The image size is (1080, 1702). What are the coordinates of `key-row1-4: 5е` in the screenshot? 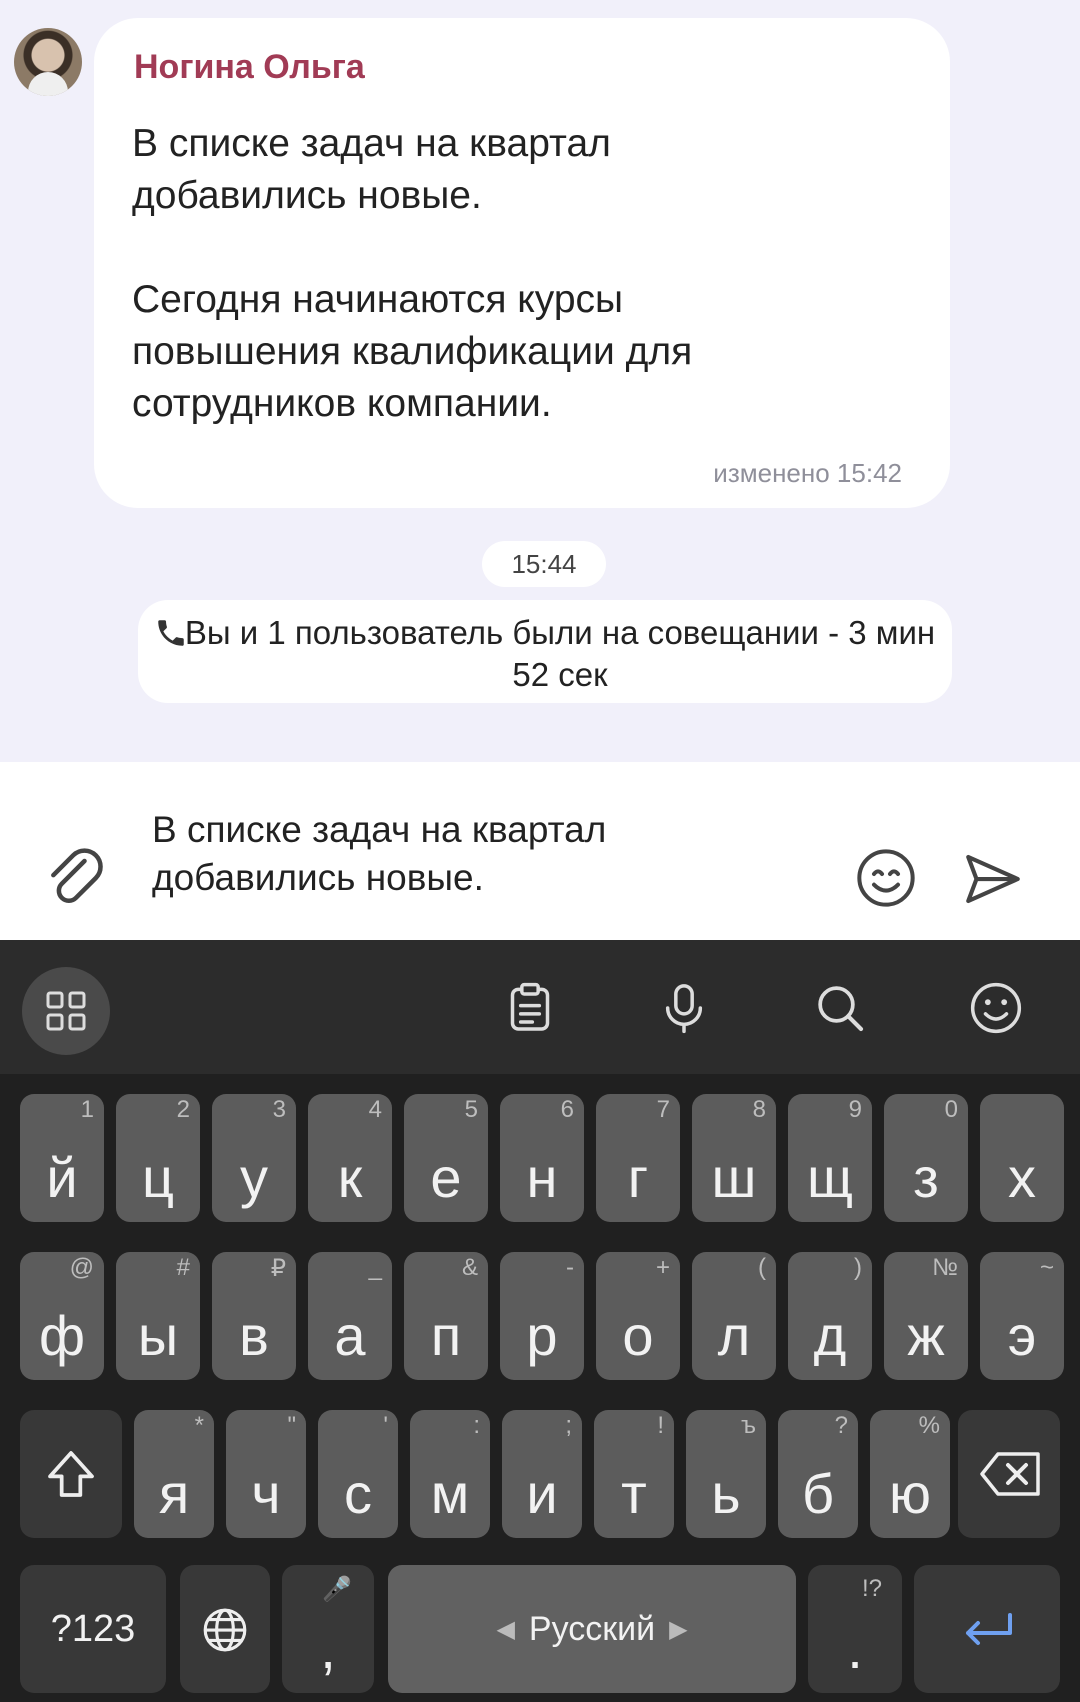 It's located at (446, 1158).